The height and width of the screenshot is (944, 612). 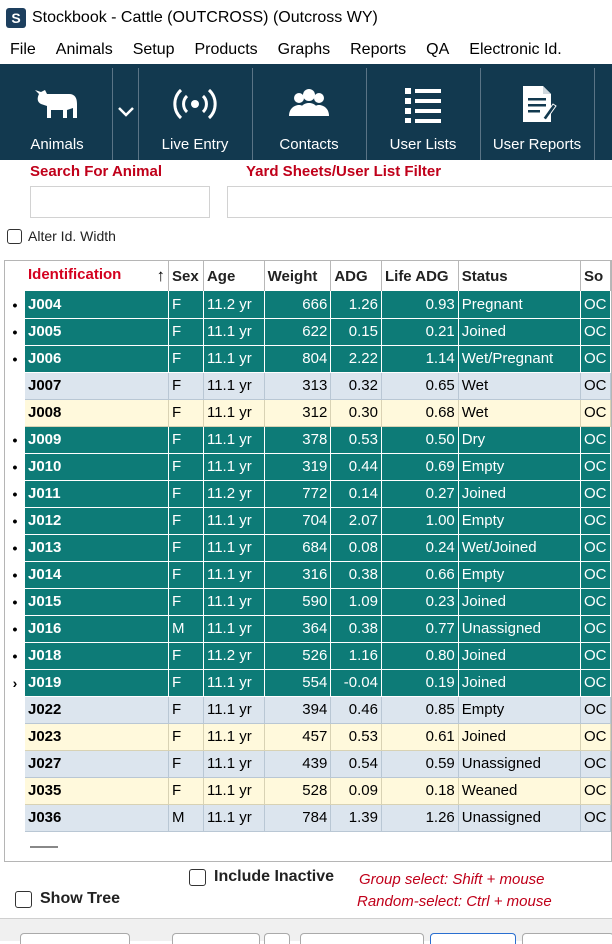 I want to click on cell-weight: 457, so click(x=298, y=737).